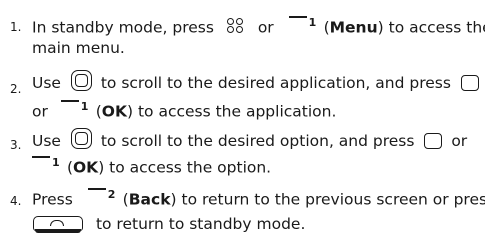 The height and width of the screenshot is (243, 485). Describe the element at coordinates (59, 224) in the screenshot. I see `end-call-key-icon` at that location.